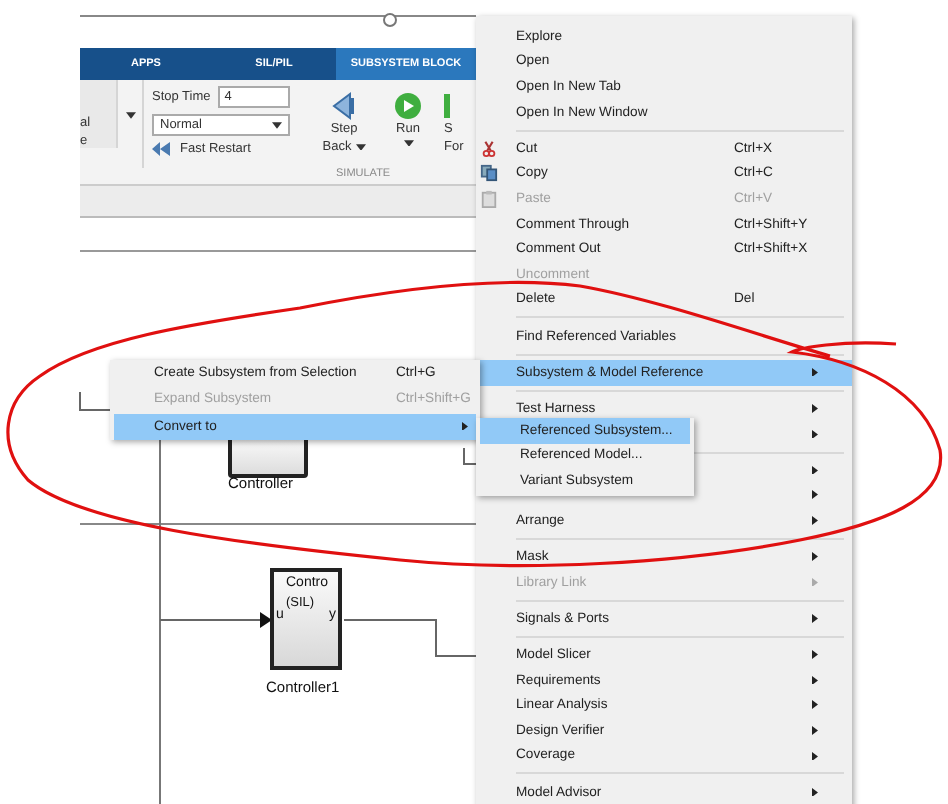 The height and width of the screenshot is (804, 948). I want to click on step-forward-icon, so click(449, 106).